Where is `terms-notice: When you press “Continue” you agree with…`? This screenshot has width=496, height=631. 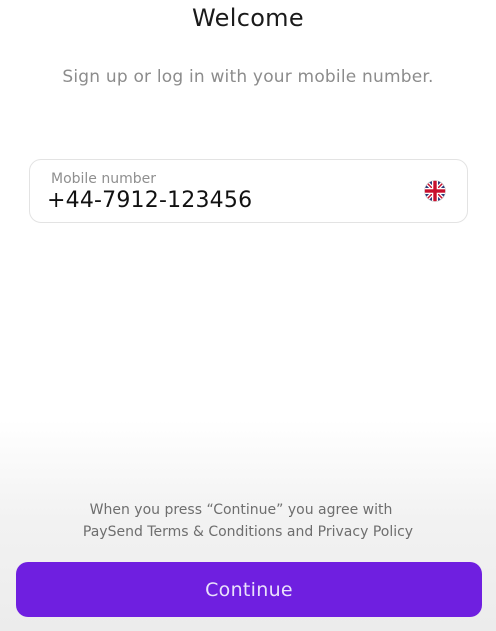
terms-notice: When you press “Continue” you agree with… is located at coordinates (248, 521).